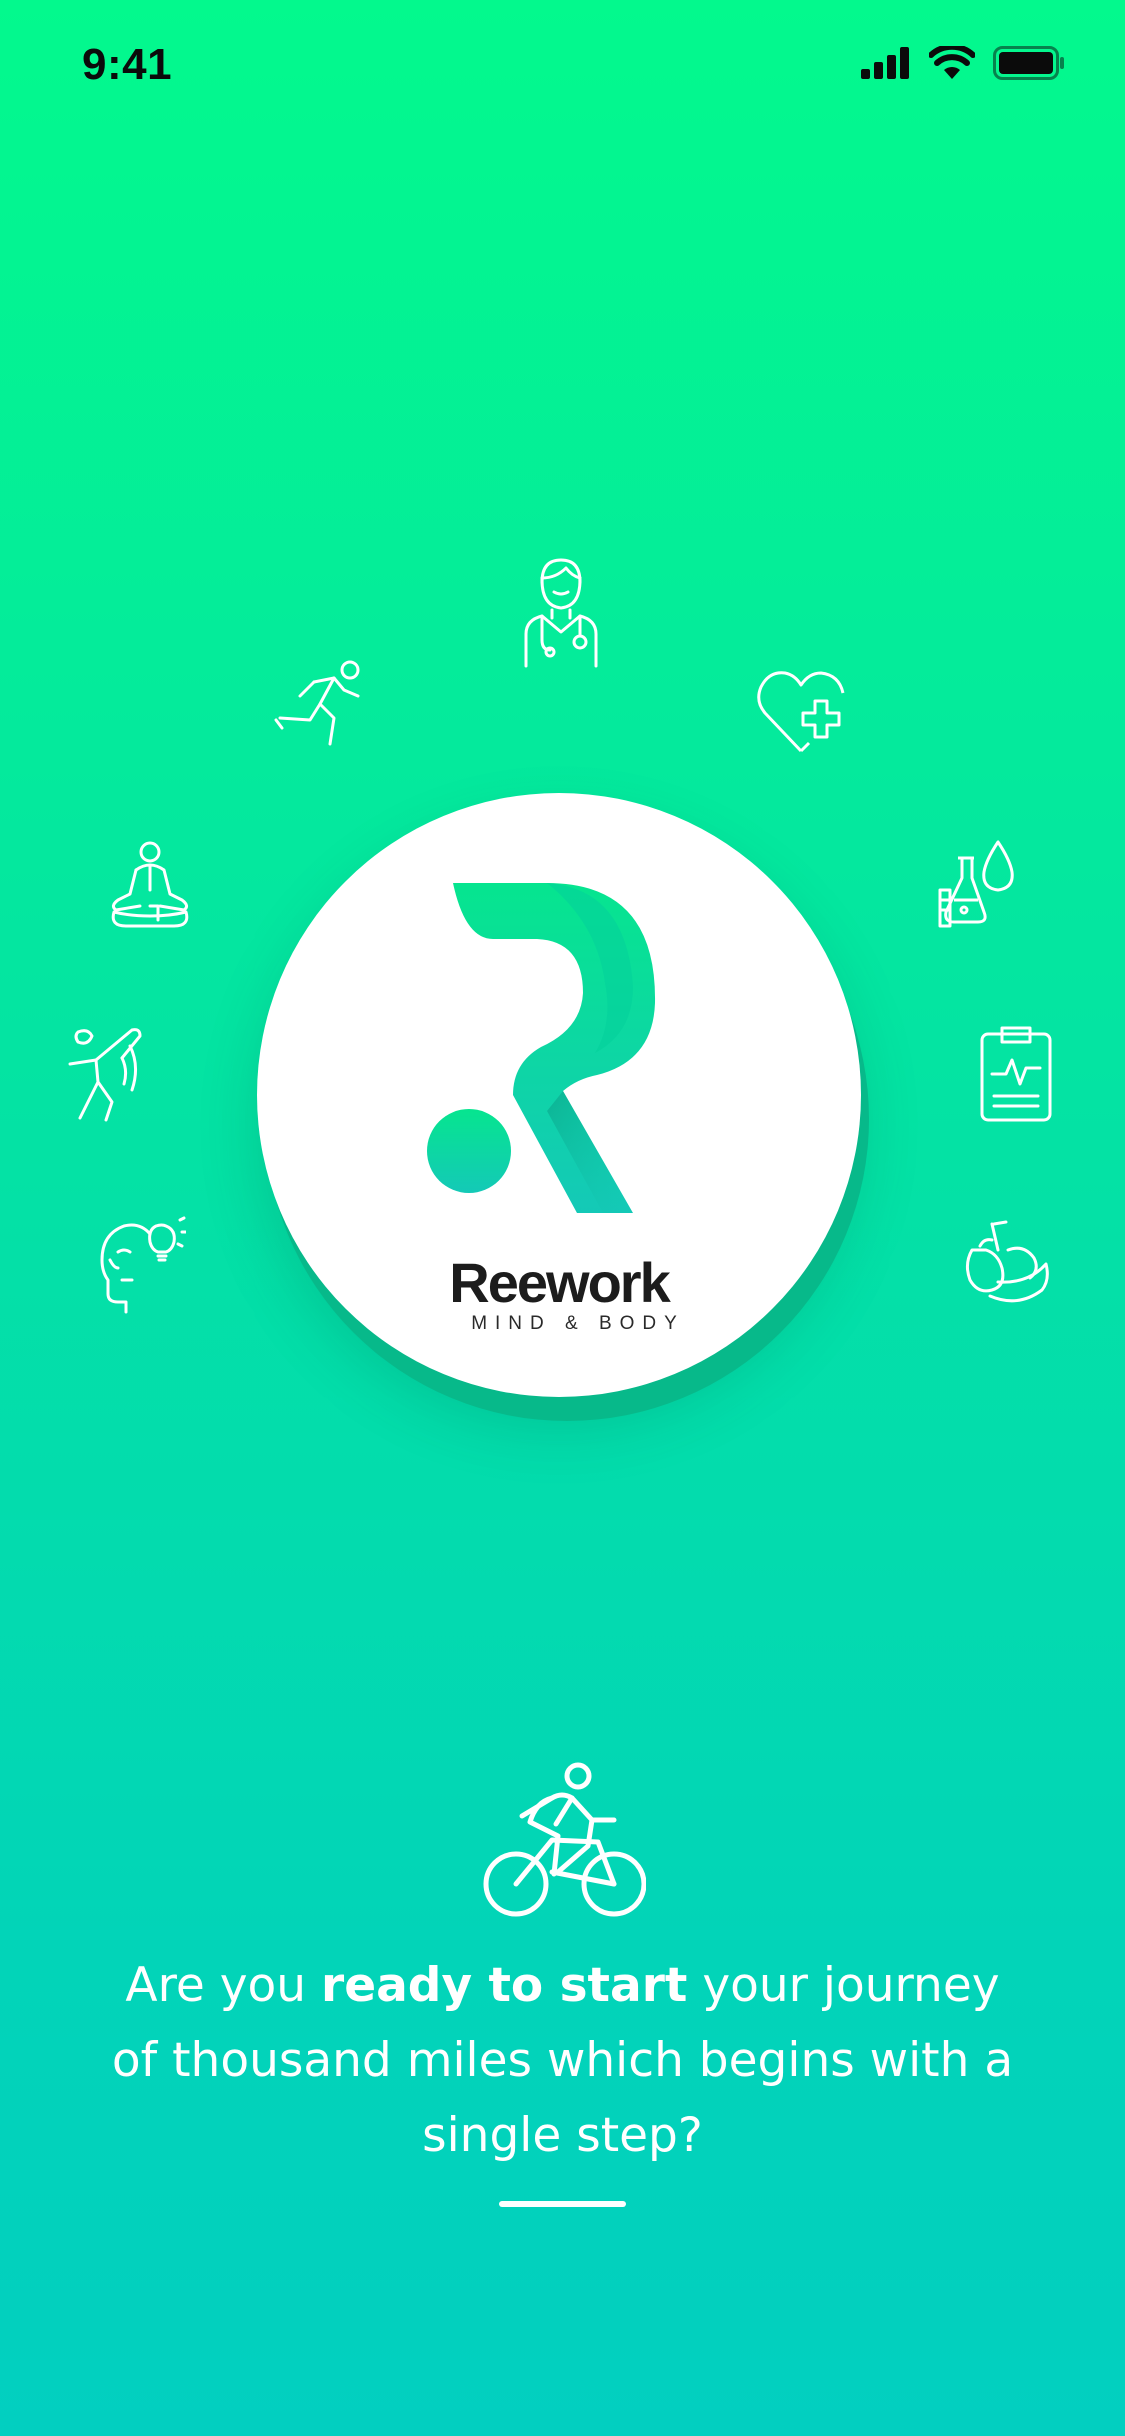 This screenshot has height=2436, width=1125. Describe the element at coordinates (564, 1842) in the screenshot. I see `cyclist-icon` at that location.